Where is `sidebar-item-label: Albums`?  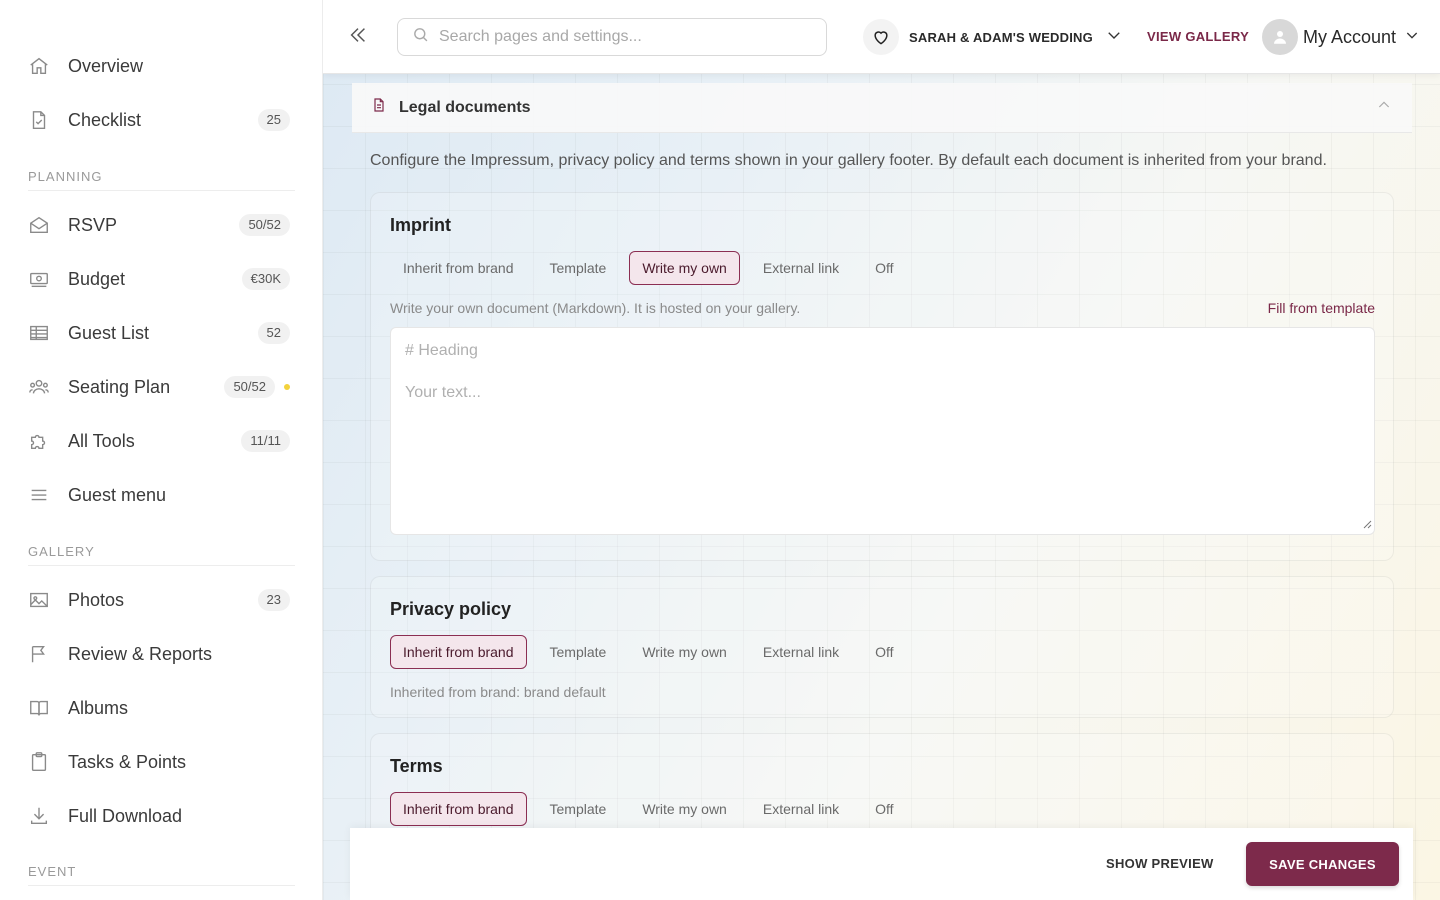 sidebar-item-label: Albums is located at coordinates (98, 707).